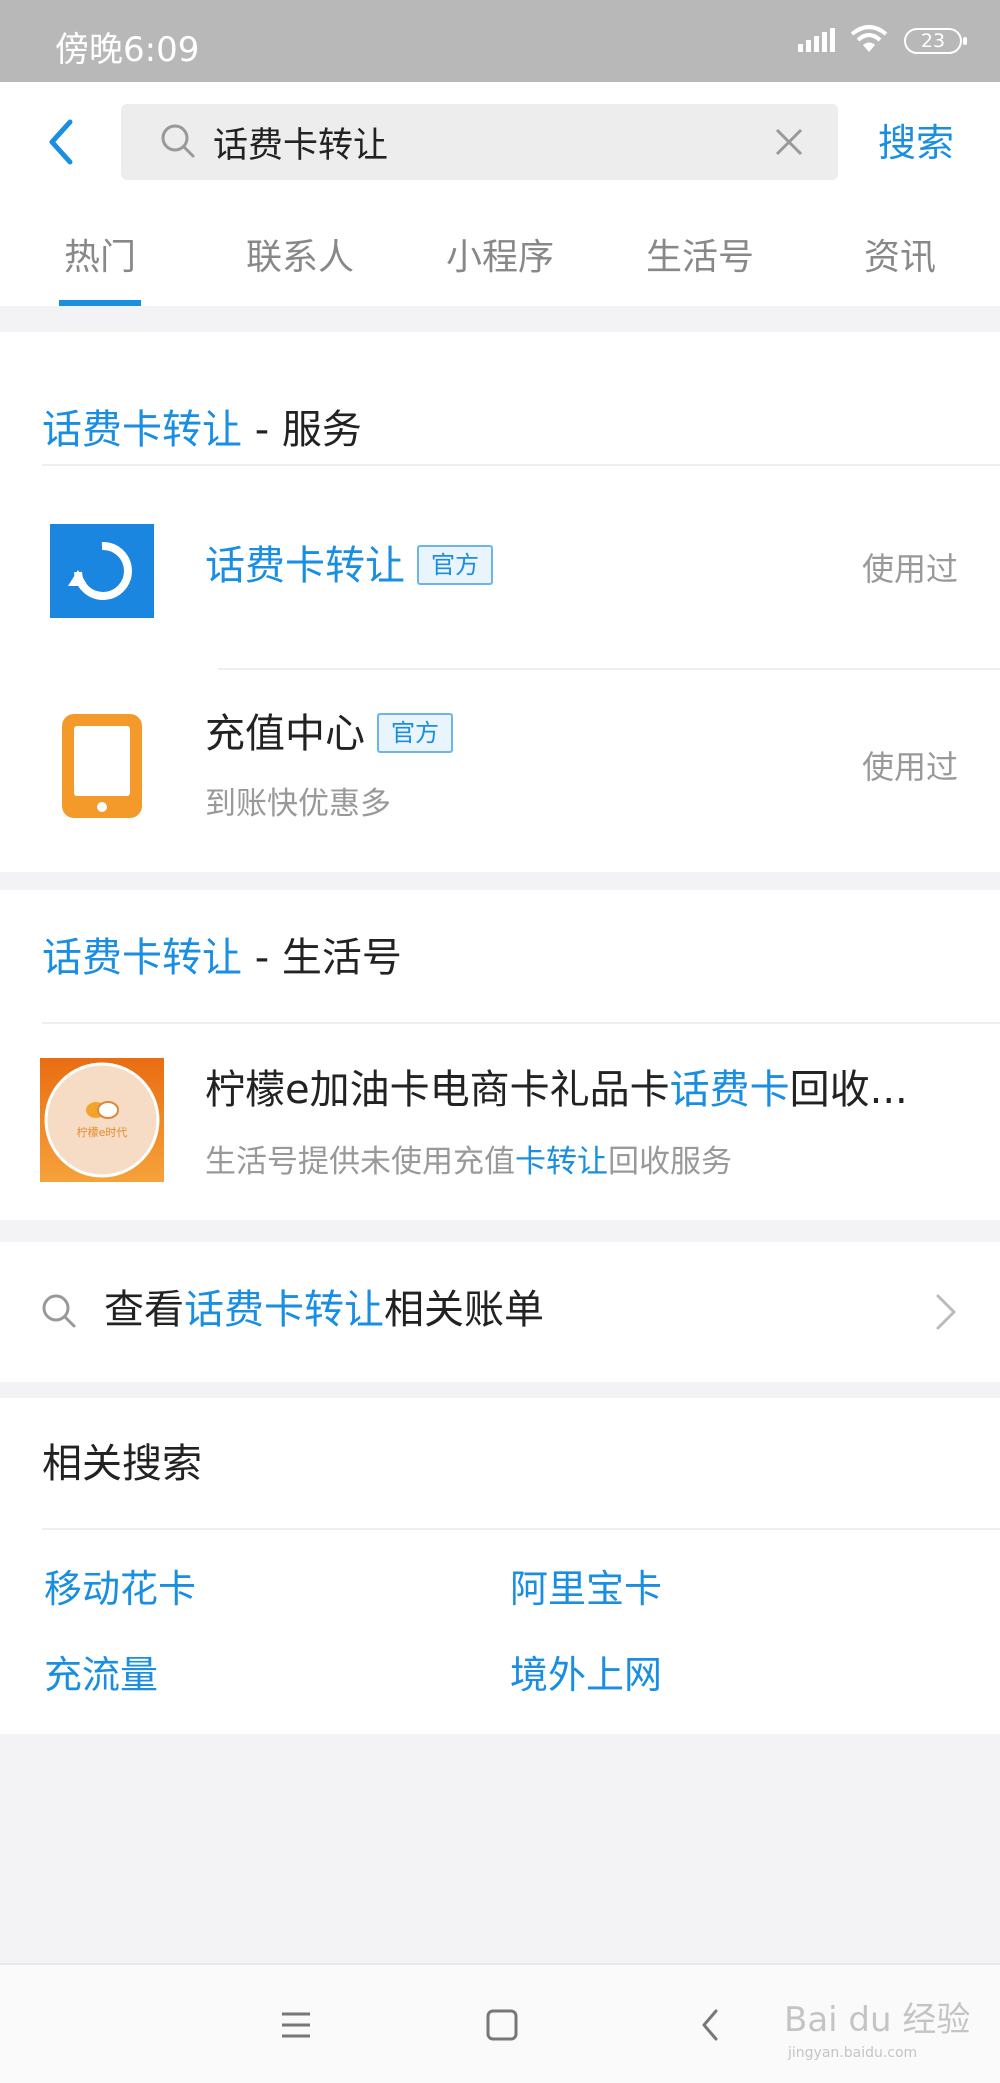 The height and width of the screenshot is (2083, 1000). Describe the element at coordinates (100, 303) in the screenshot. I see `tab-active-indicator` at that location.